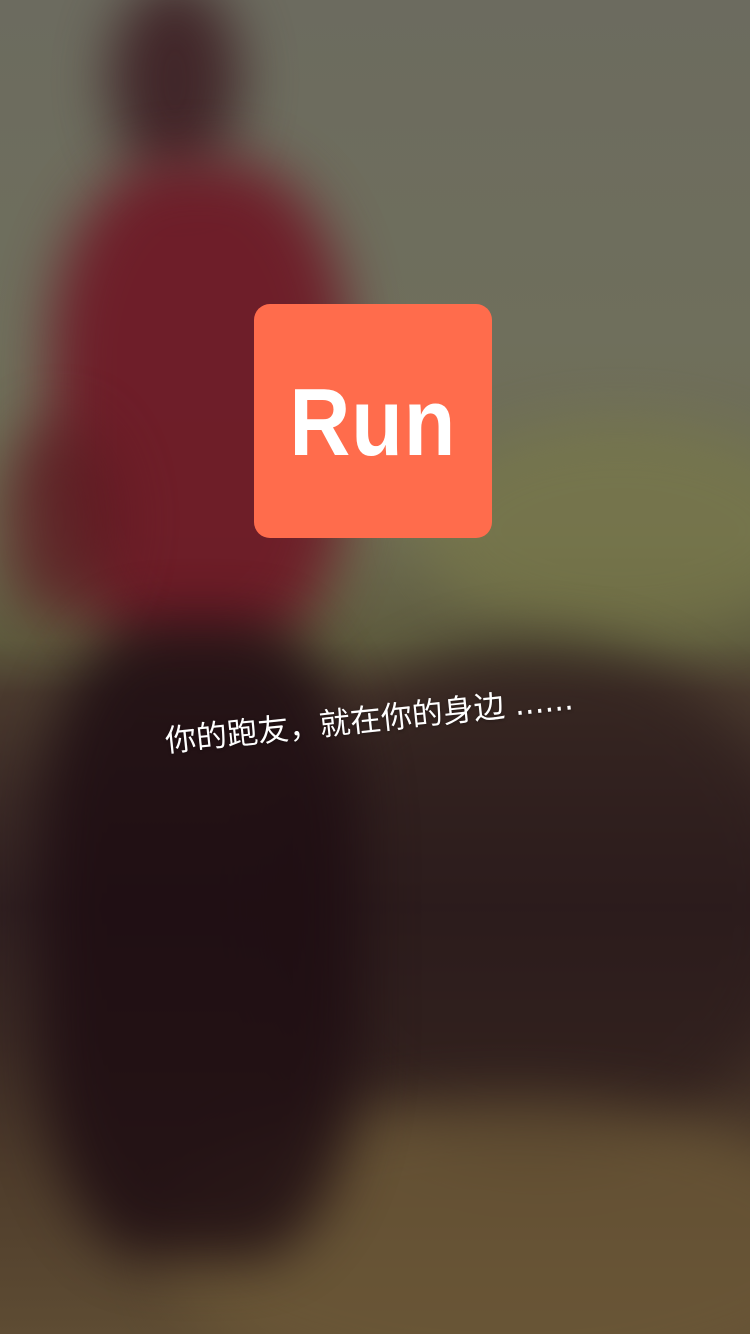 Image resolution: width=750 pixels, height=1334 pixels. Describe the element at coordinates (60, 520) in the screenshot. I see `background-runner-arm` at that location.